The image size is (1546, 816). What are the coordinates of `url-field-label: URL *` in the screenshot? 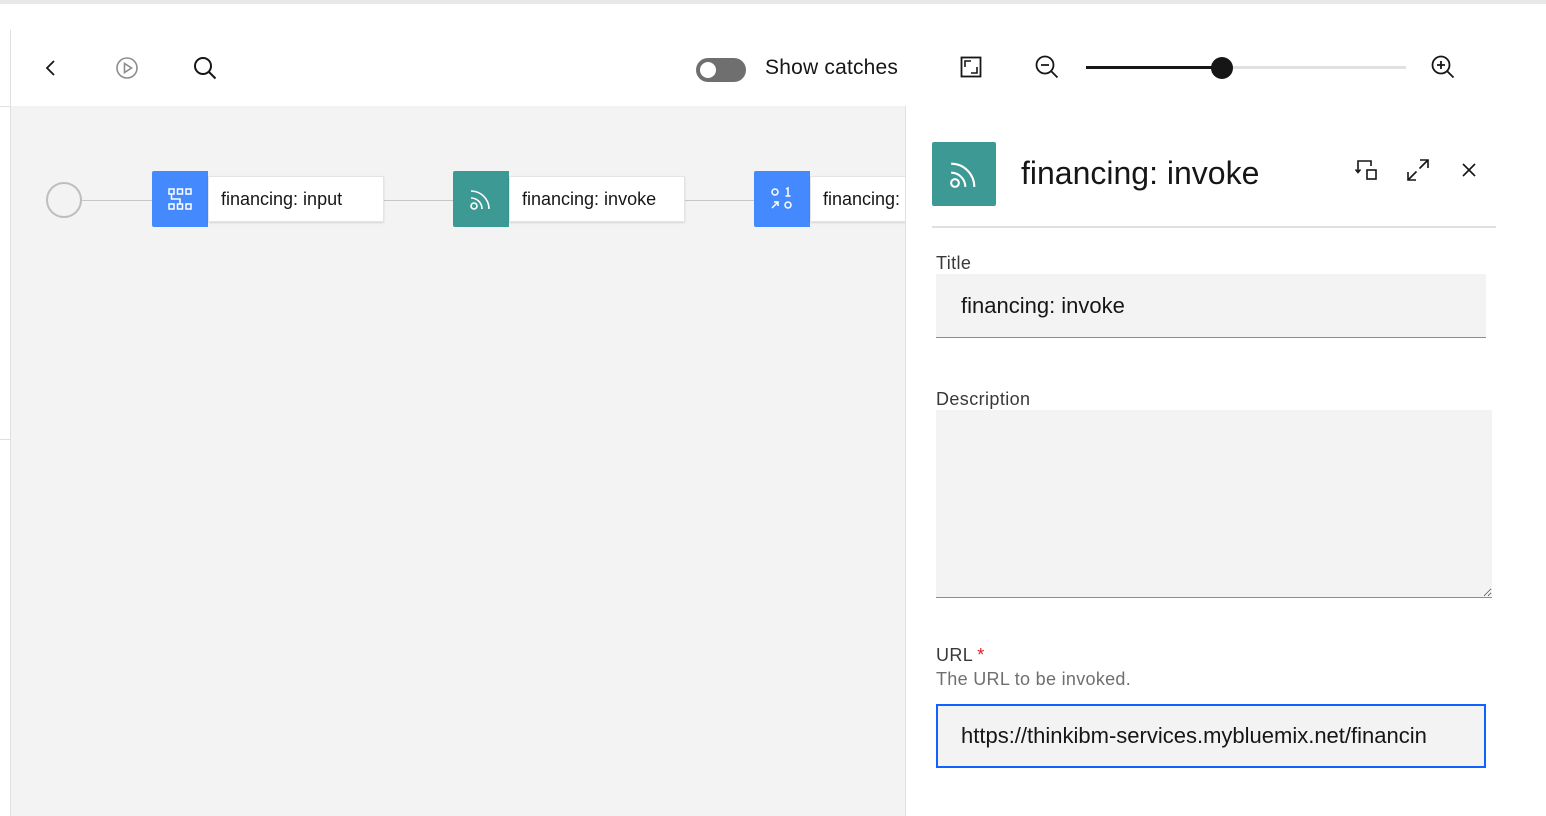 It's located at (960, 655).